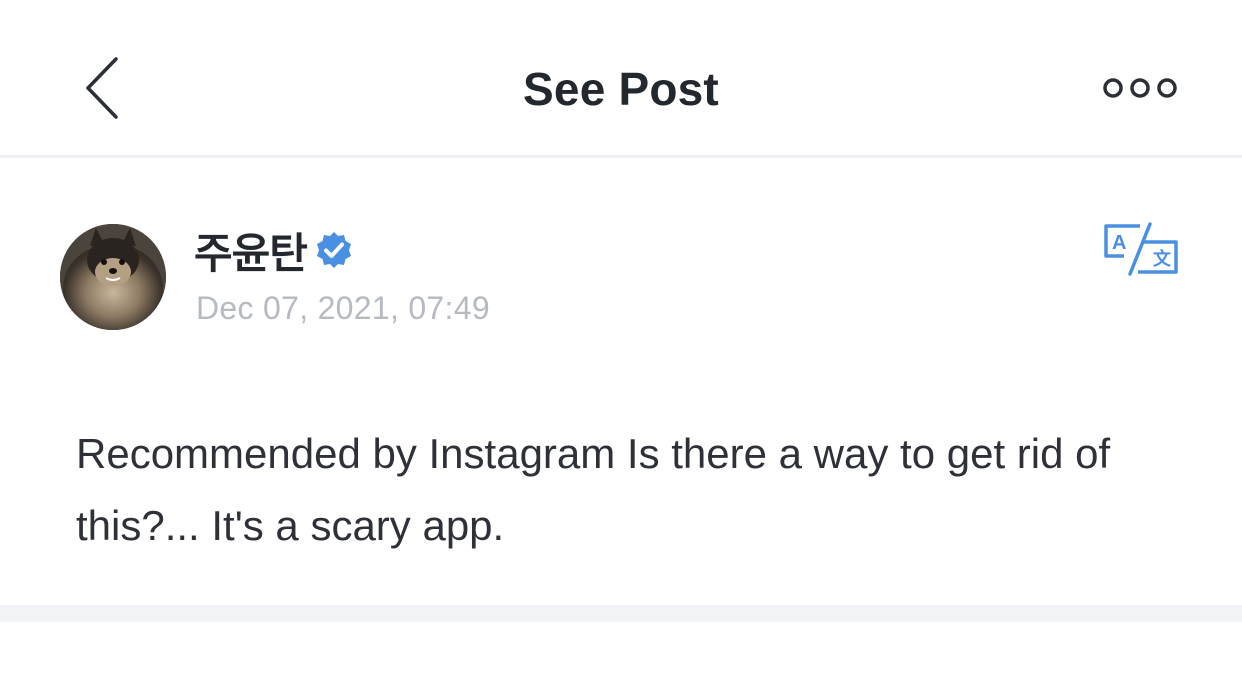 Image resolution: width=1242 pixels, height=674 pixels. Describe the element at coordinates (343, 308) in the screenshot. I see `post-date: Dec 07, 2021, 07:49` at that location.